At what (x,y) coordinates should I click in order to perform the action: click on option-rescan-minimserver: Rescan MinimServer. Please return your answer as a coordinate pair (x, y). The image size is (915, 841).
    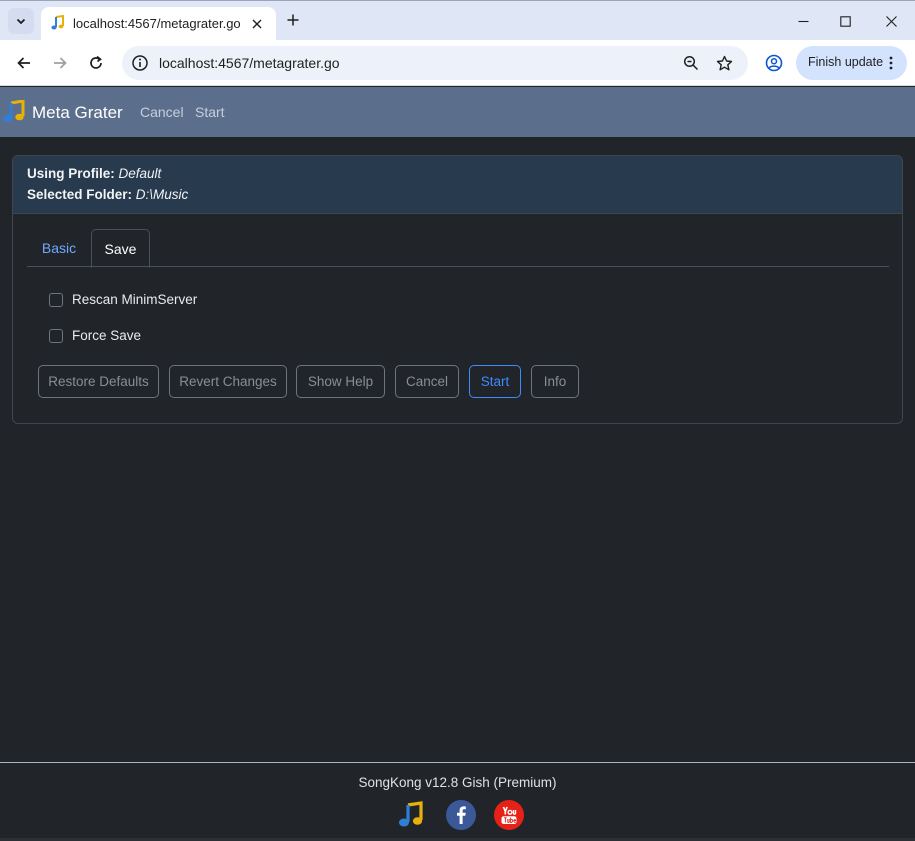
    Looking at the image, I should click on (123, 299).